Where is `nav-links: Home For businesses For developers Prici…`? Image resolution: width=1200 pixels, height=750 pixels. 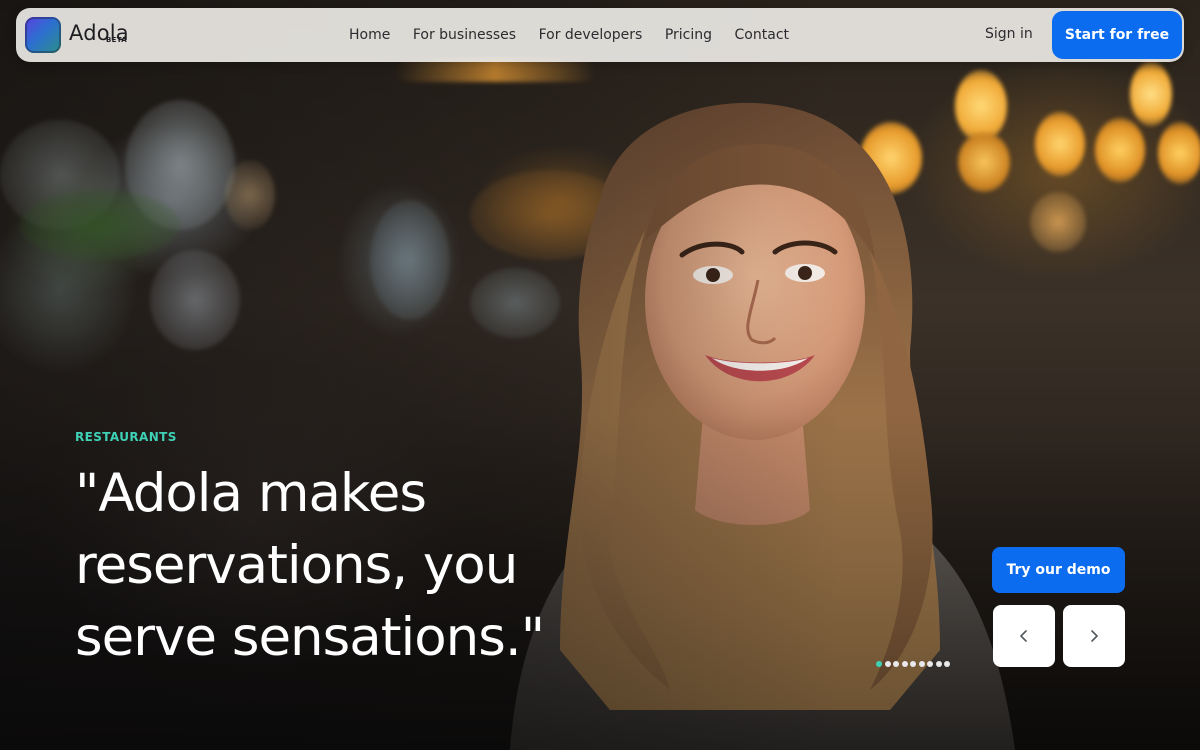
nav-links: Home For businesses For developers Prici… is located at coordinates (580, 35).